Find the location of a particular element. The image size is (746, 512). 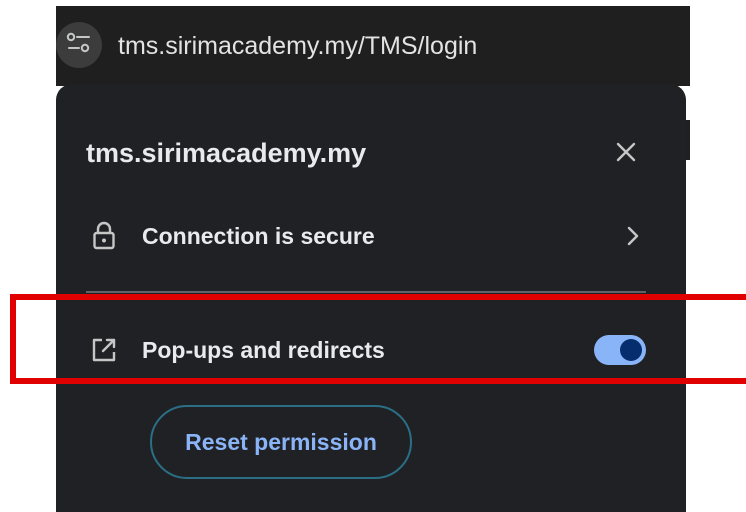

close-icon is located at coordinates (626, 154).